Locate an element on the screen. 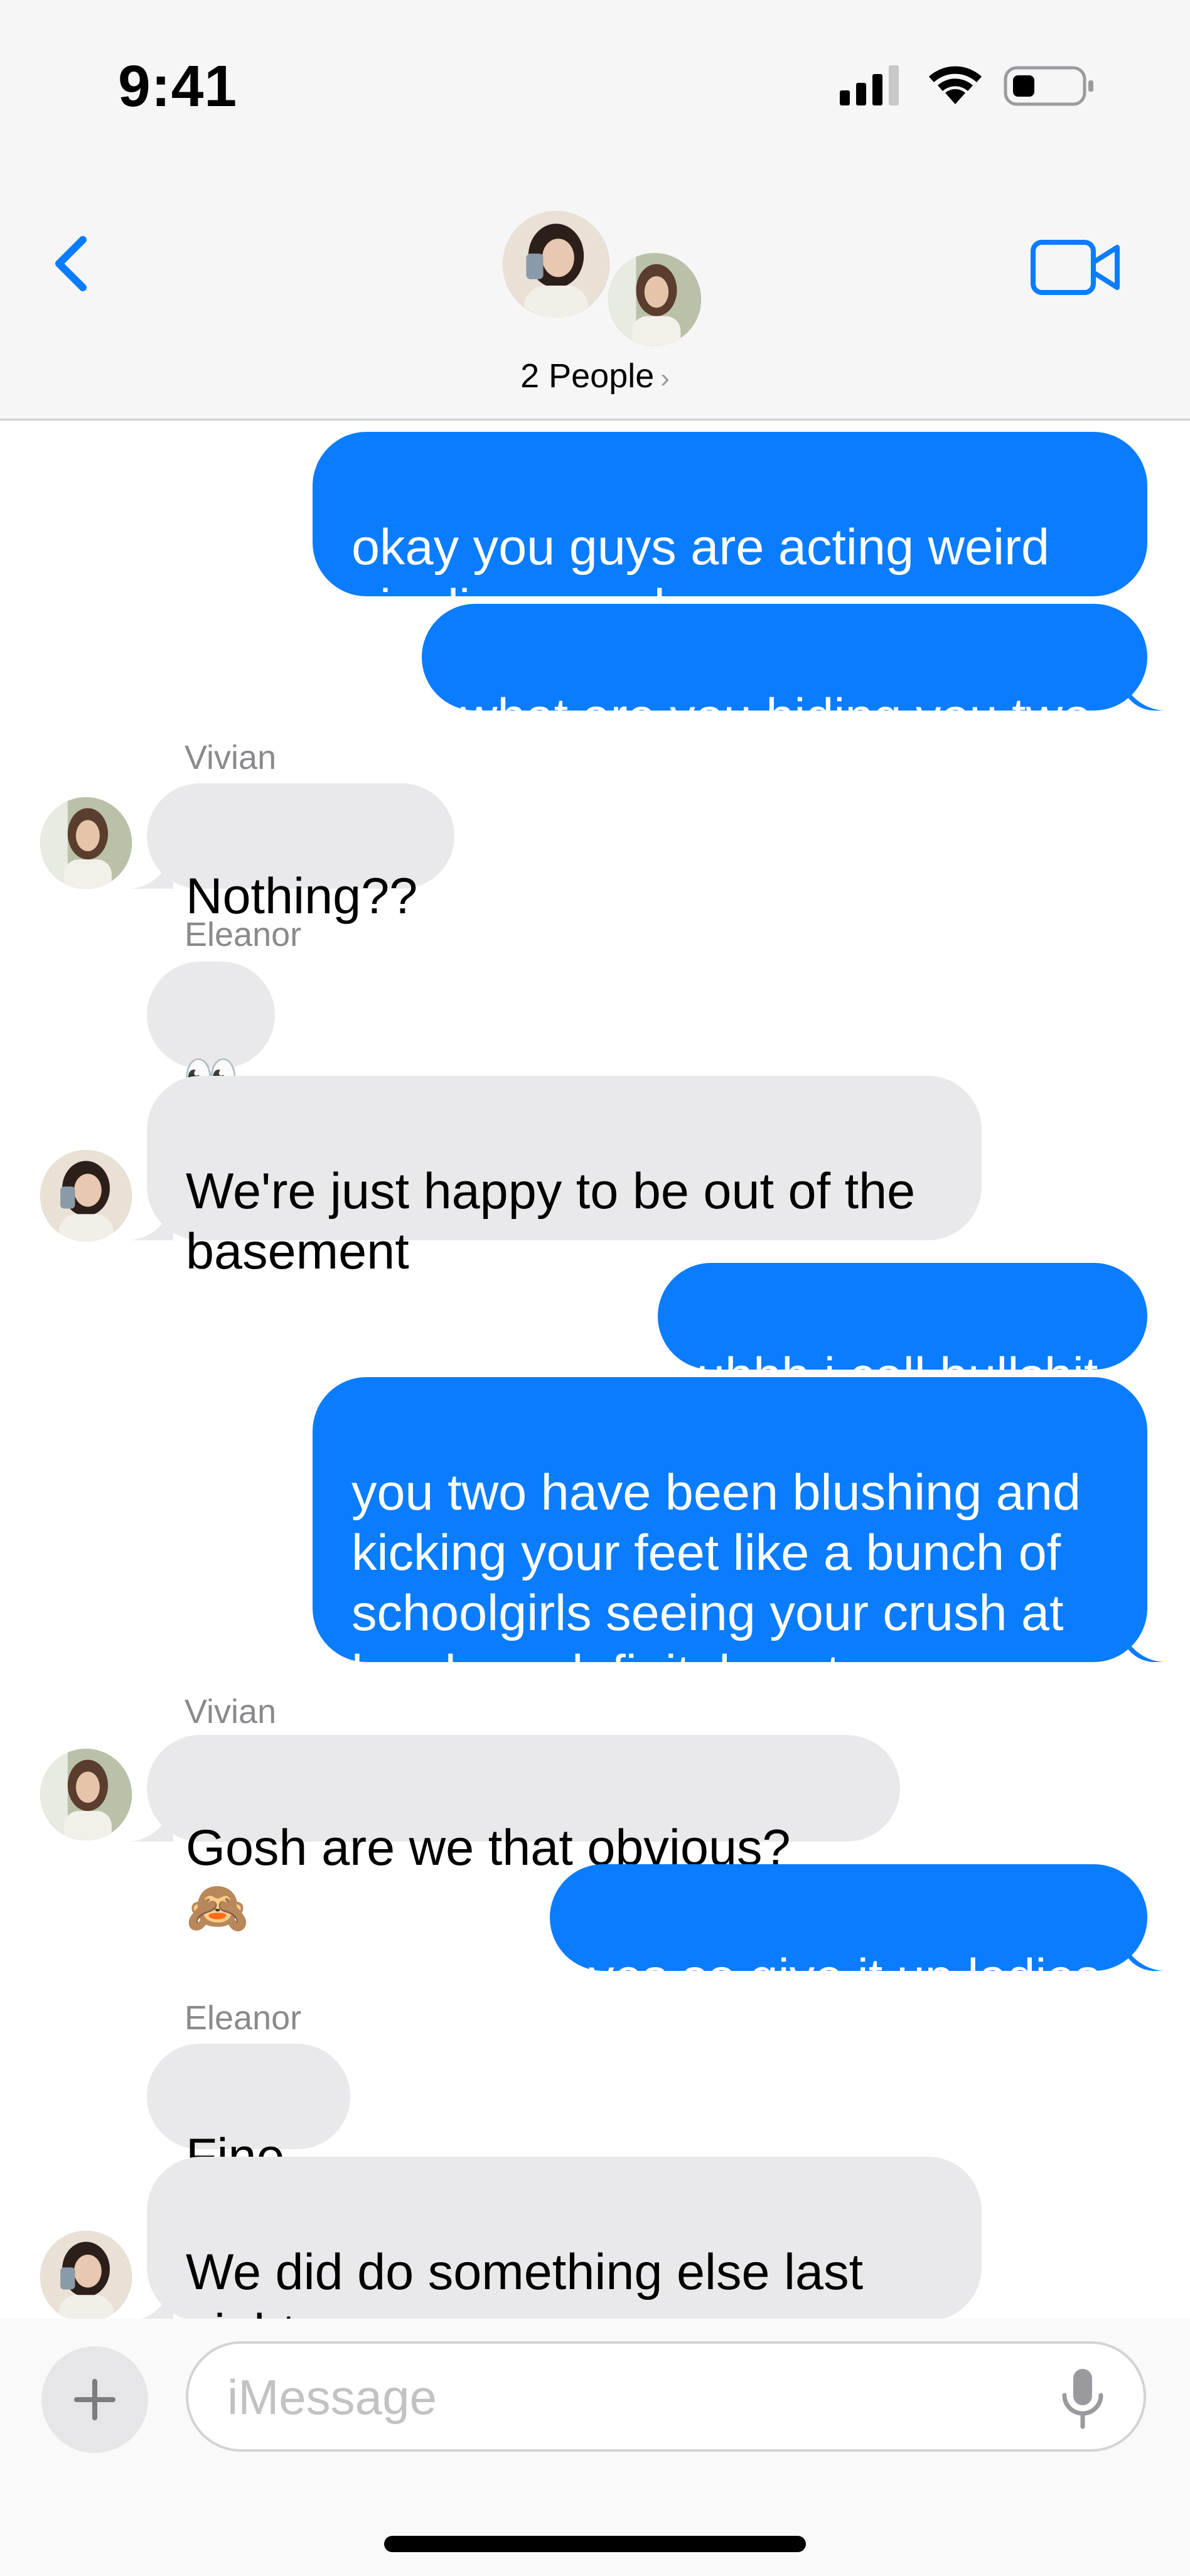 The height and width of the screenshot is (2576, 1190). apps-plus-button is located at coordinates (94, 2399).